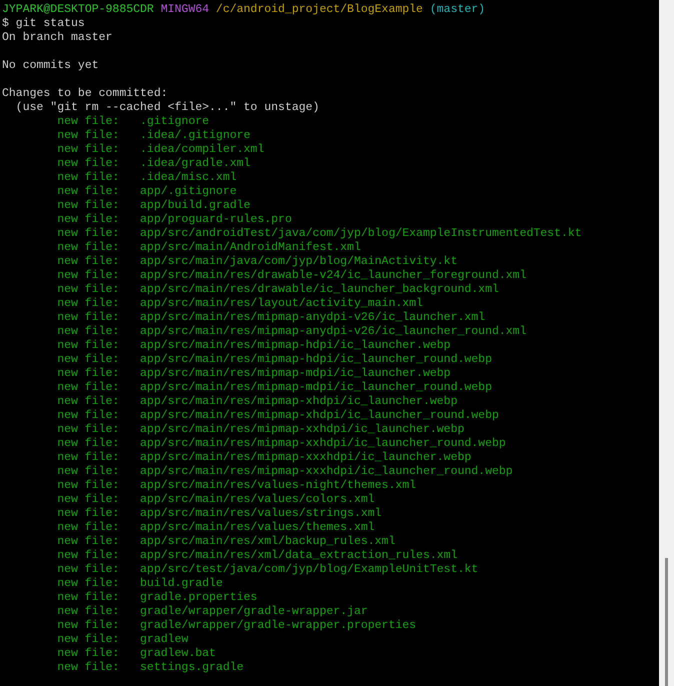 The image size is (674, 686). What do you see at coordinates (188, 192) in the screenshot?
I see `file-path: app/.gitignore` at bounding box center [188, 192].